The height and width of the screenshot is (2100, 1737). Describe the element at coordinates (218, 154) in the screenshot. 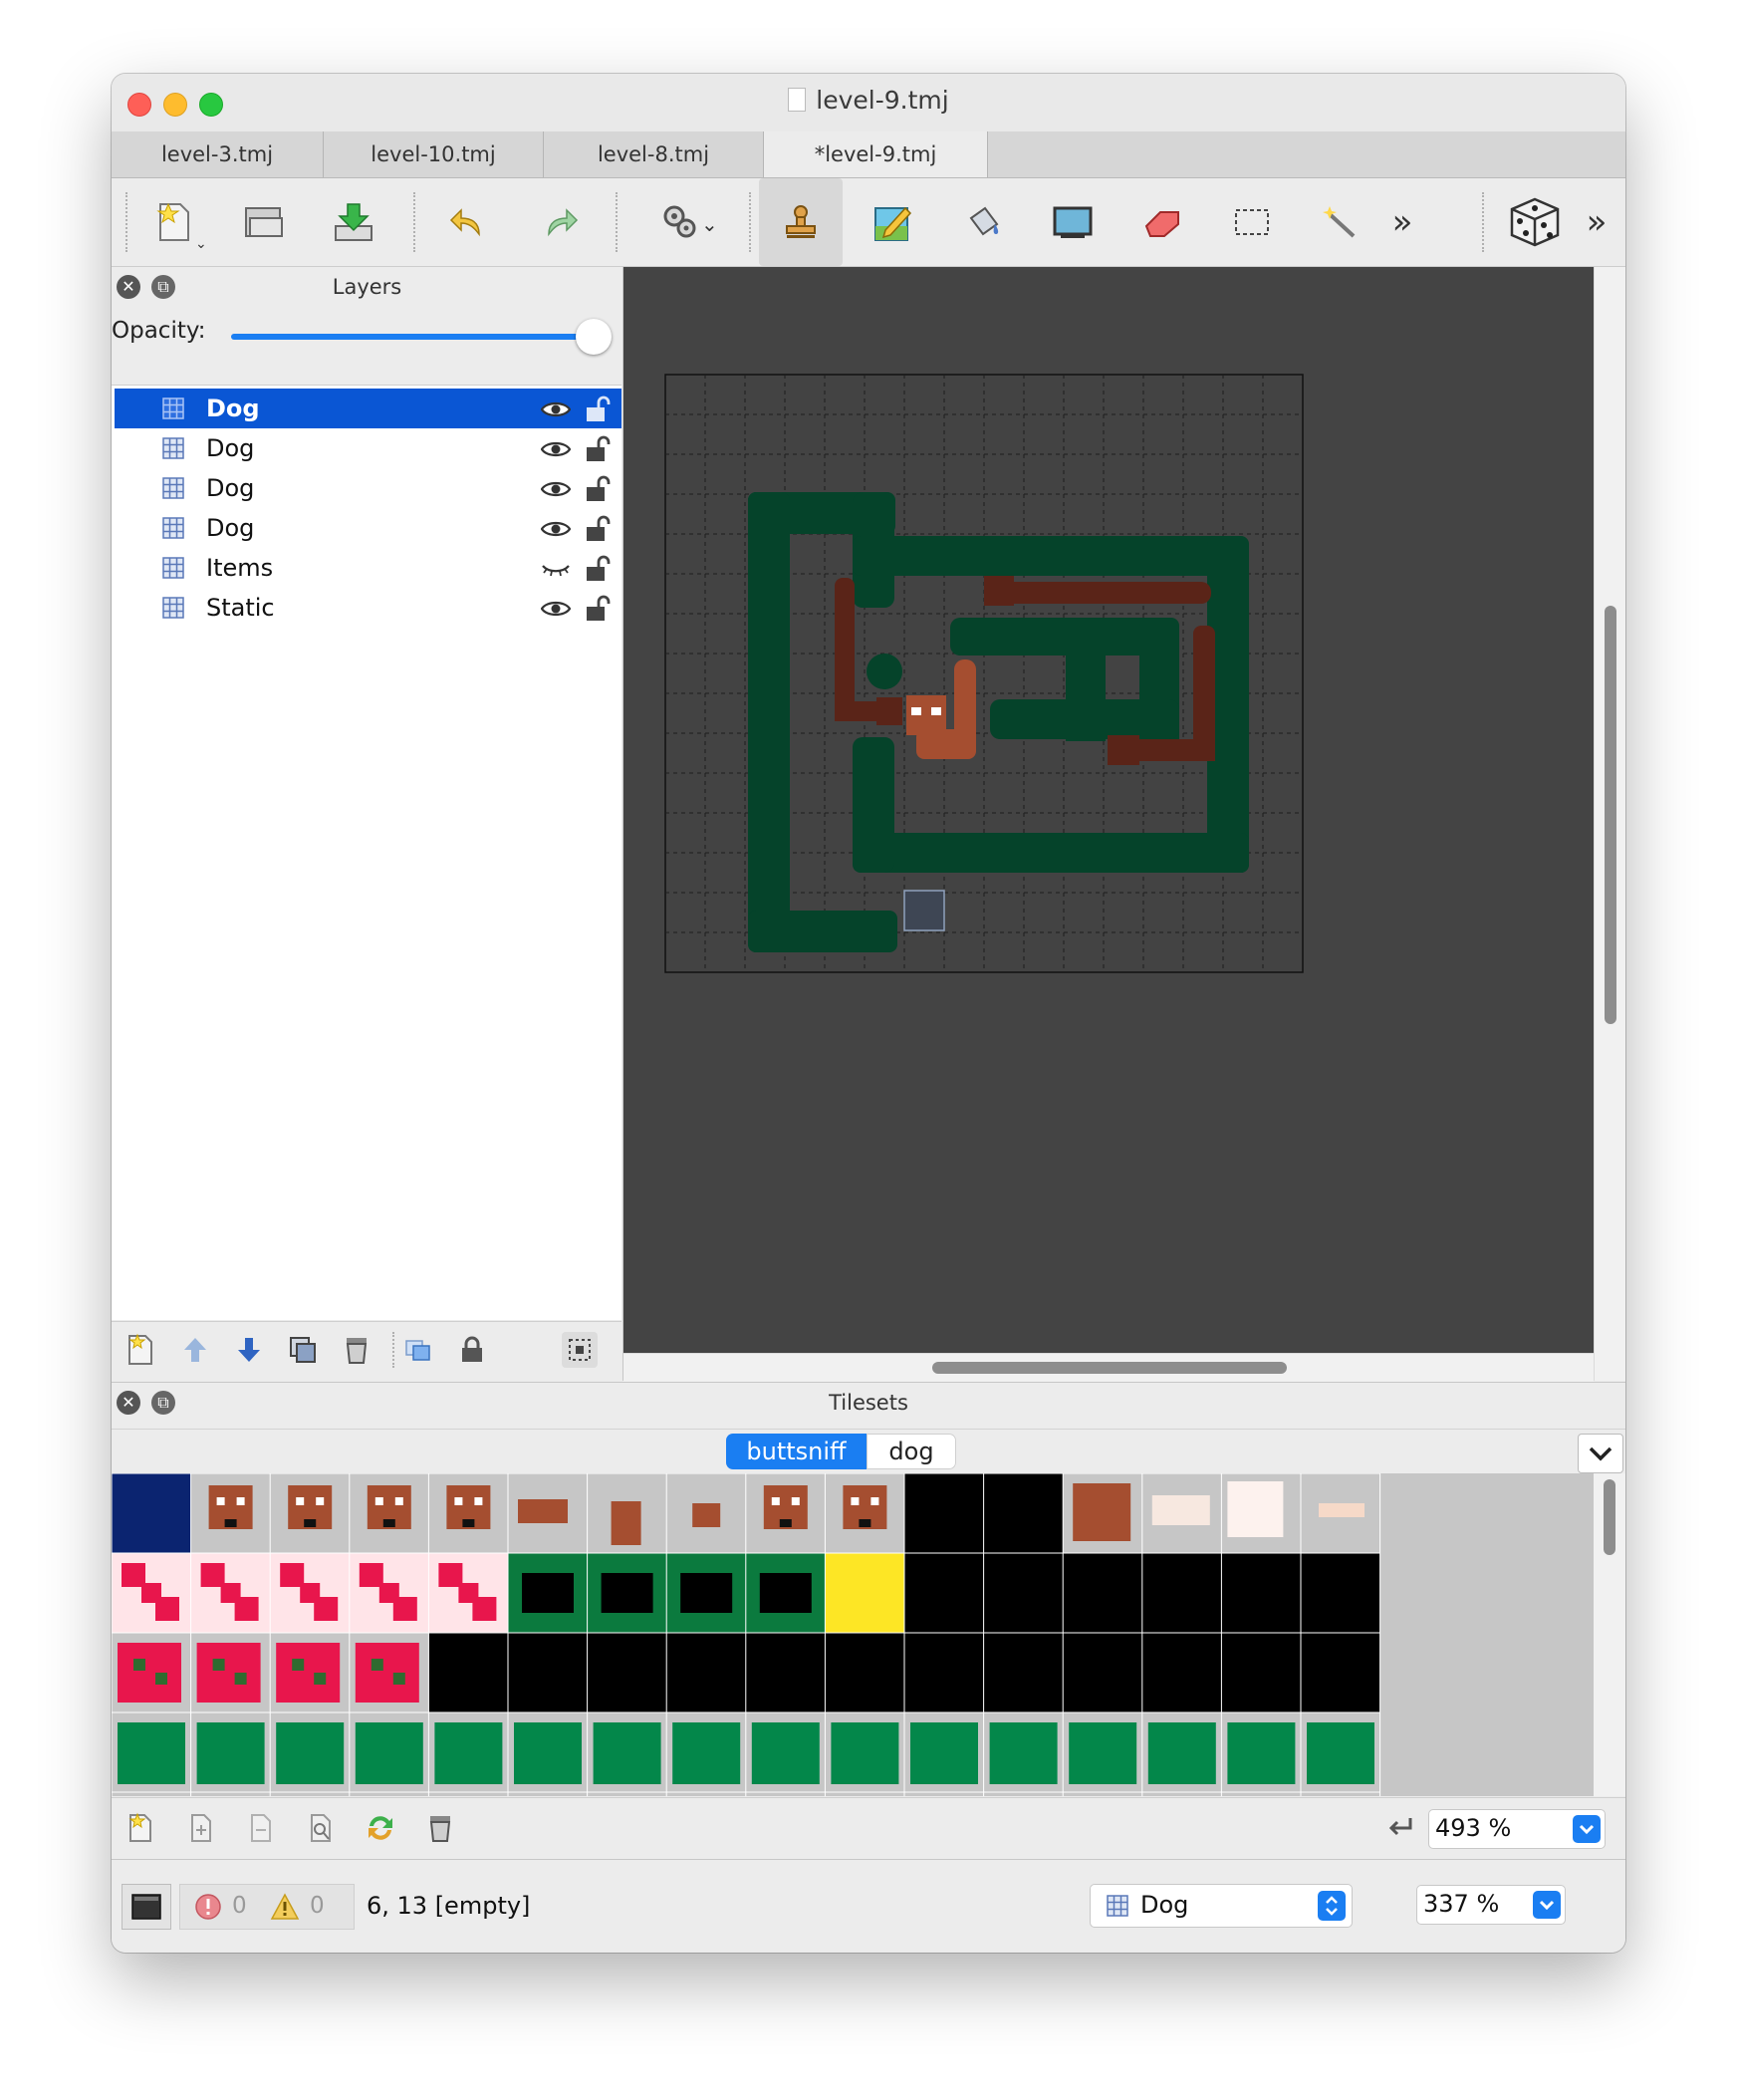

I see `tab-level-3: level-3.tmj` at that location.